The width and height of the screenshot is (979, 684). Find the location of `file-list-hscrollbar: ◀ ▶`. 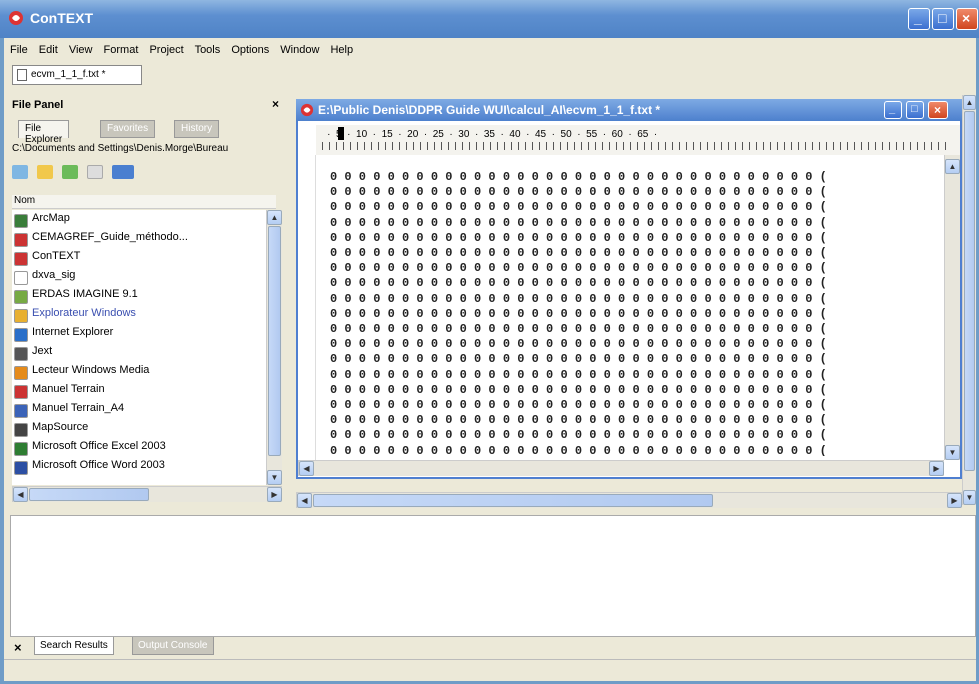

file-list-hscrollbar: ◀ ▶ is located at coordinates (147, 494).